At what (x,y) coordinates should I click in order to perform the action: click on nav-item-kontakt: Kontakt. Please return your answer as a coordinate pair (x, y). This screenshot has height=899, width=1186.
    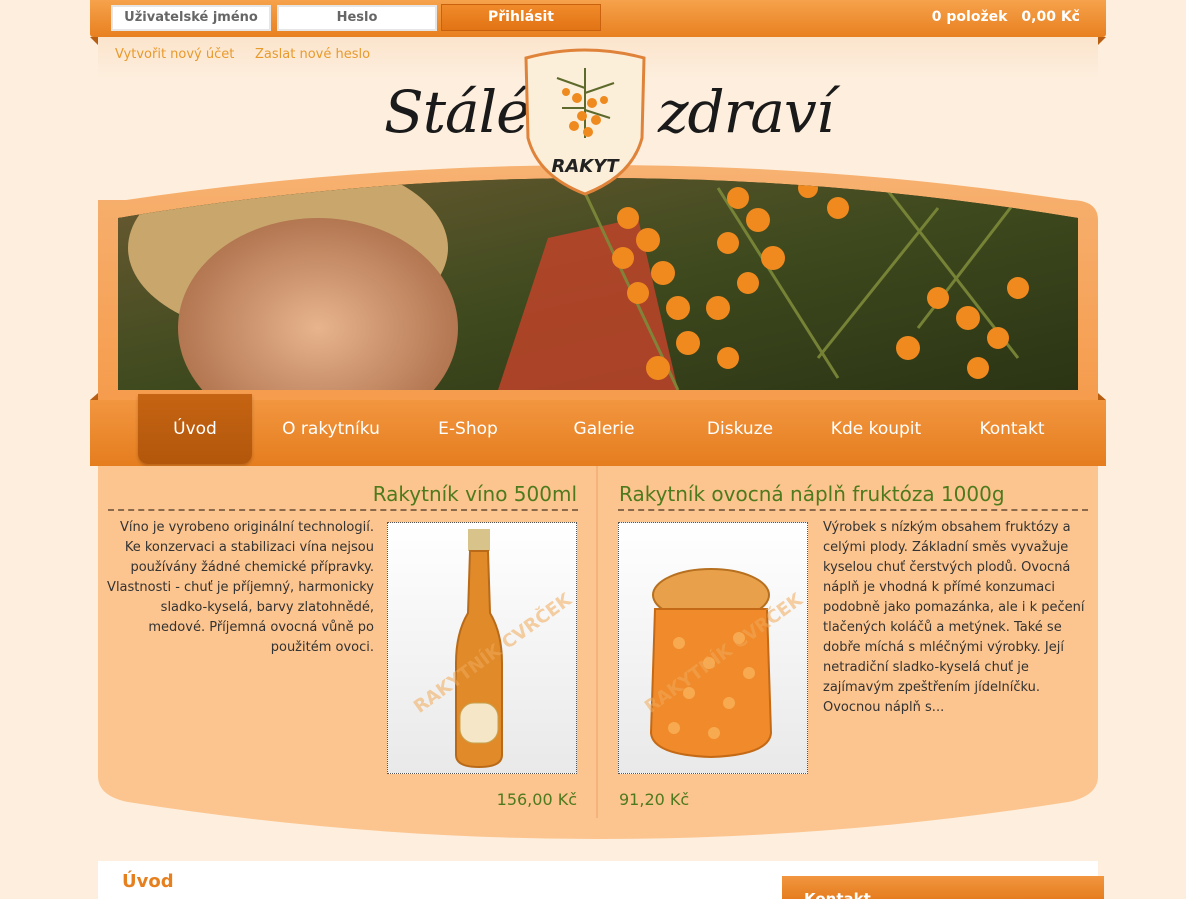
    Looking at the image, I should click on (1012, 432).